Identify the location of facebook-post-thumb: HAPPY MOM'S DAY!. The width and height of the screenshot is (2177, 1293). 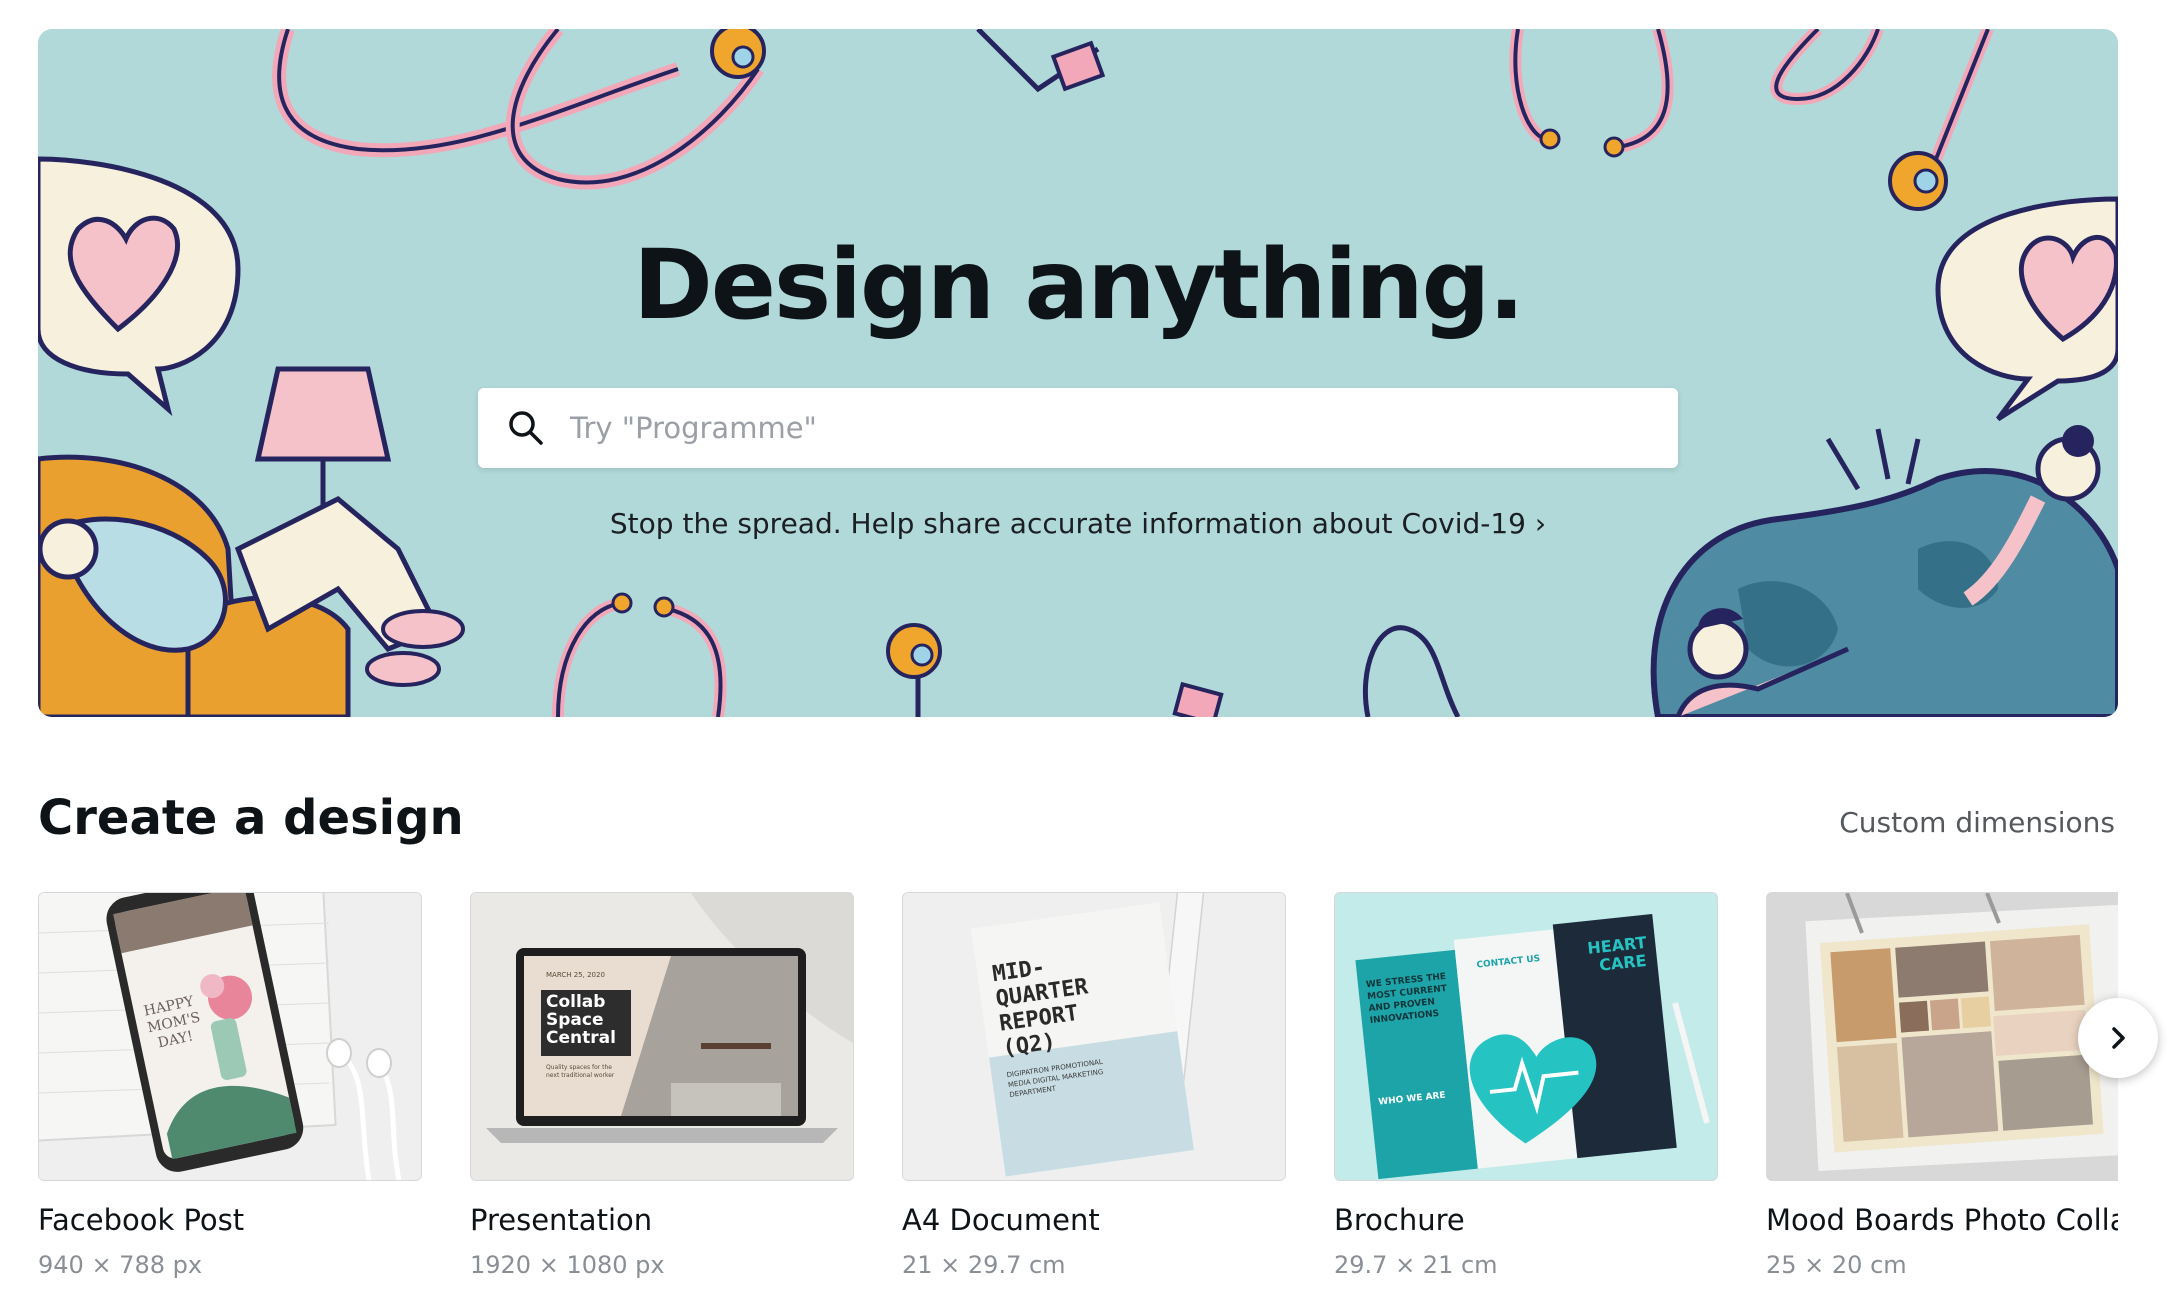
(230, 1036).